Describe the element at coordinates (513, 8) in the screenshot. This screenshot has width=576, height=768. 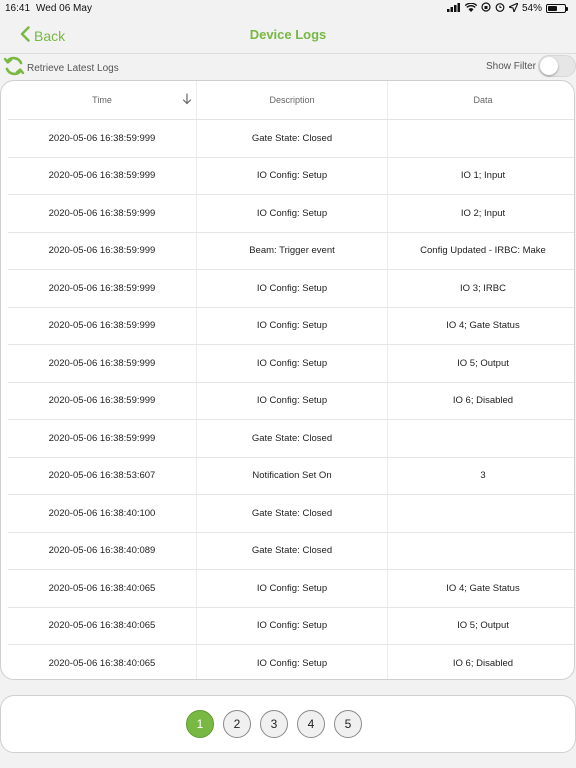
I see `location-icon` at that location.